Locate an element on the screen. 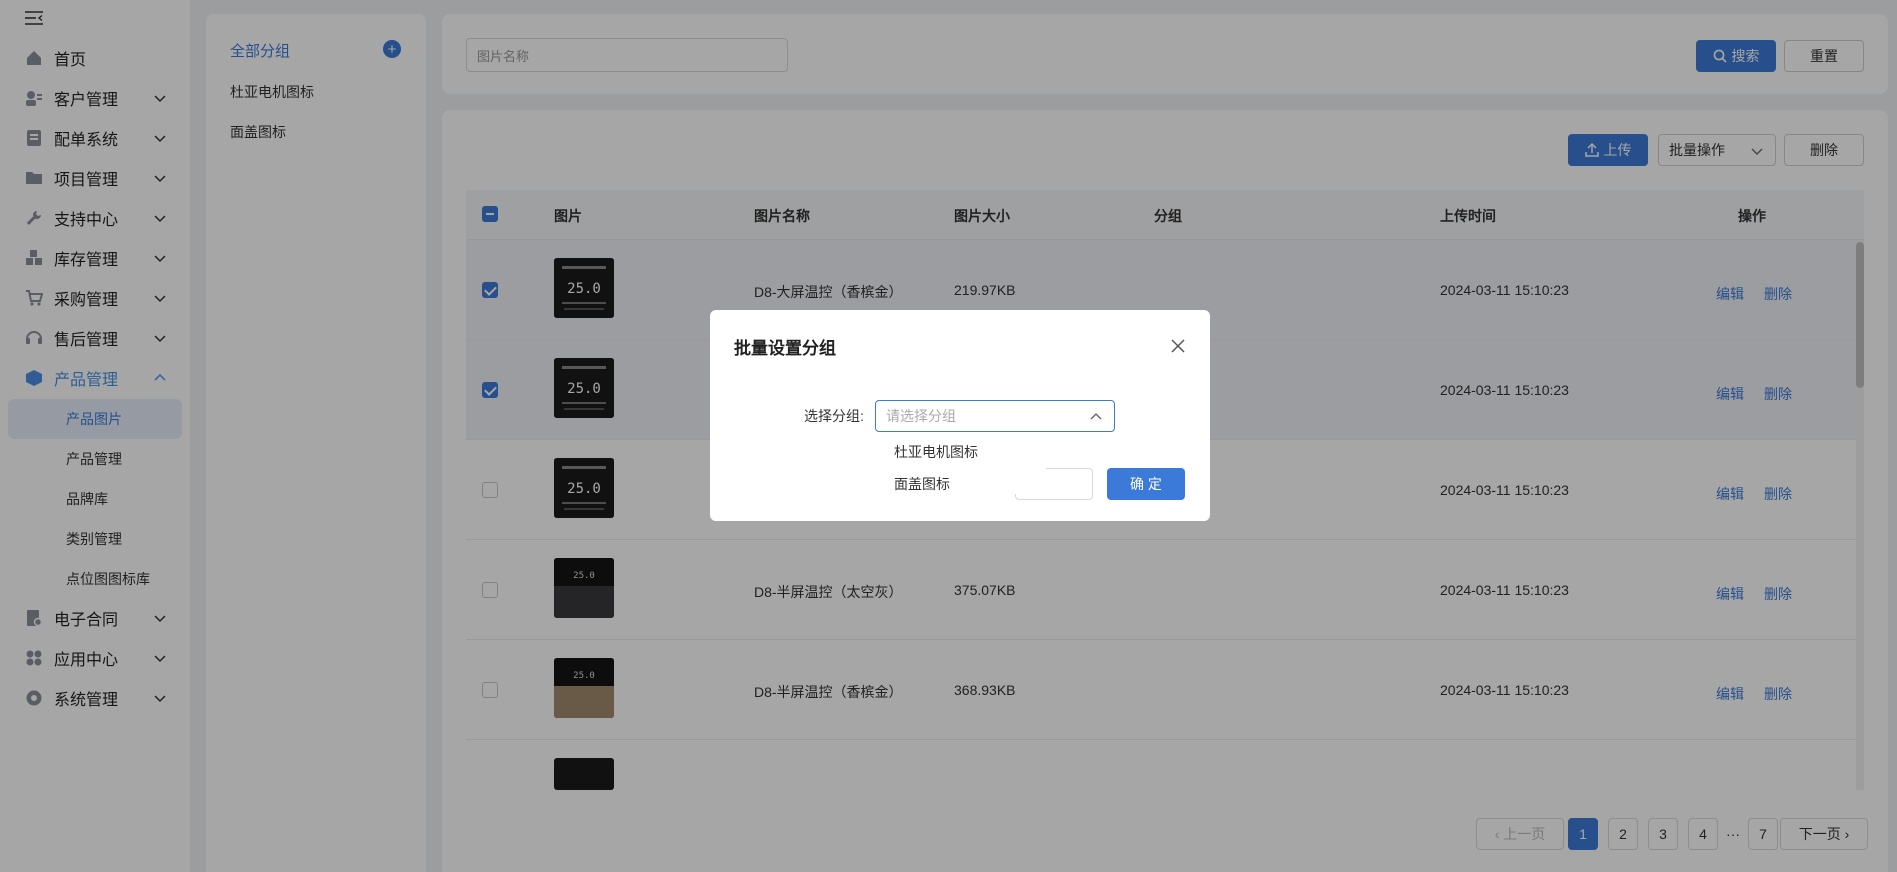 This screenshot has height=872, width=1897. group-option: 杜亚电机图标 is located at coordinates (936, 452).